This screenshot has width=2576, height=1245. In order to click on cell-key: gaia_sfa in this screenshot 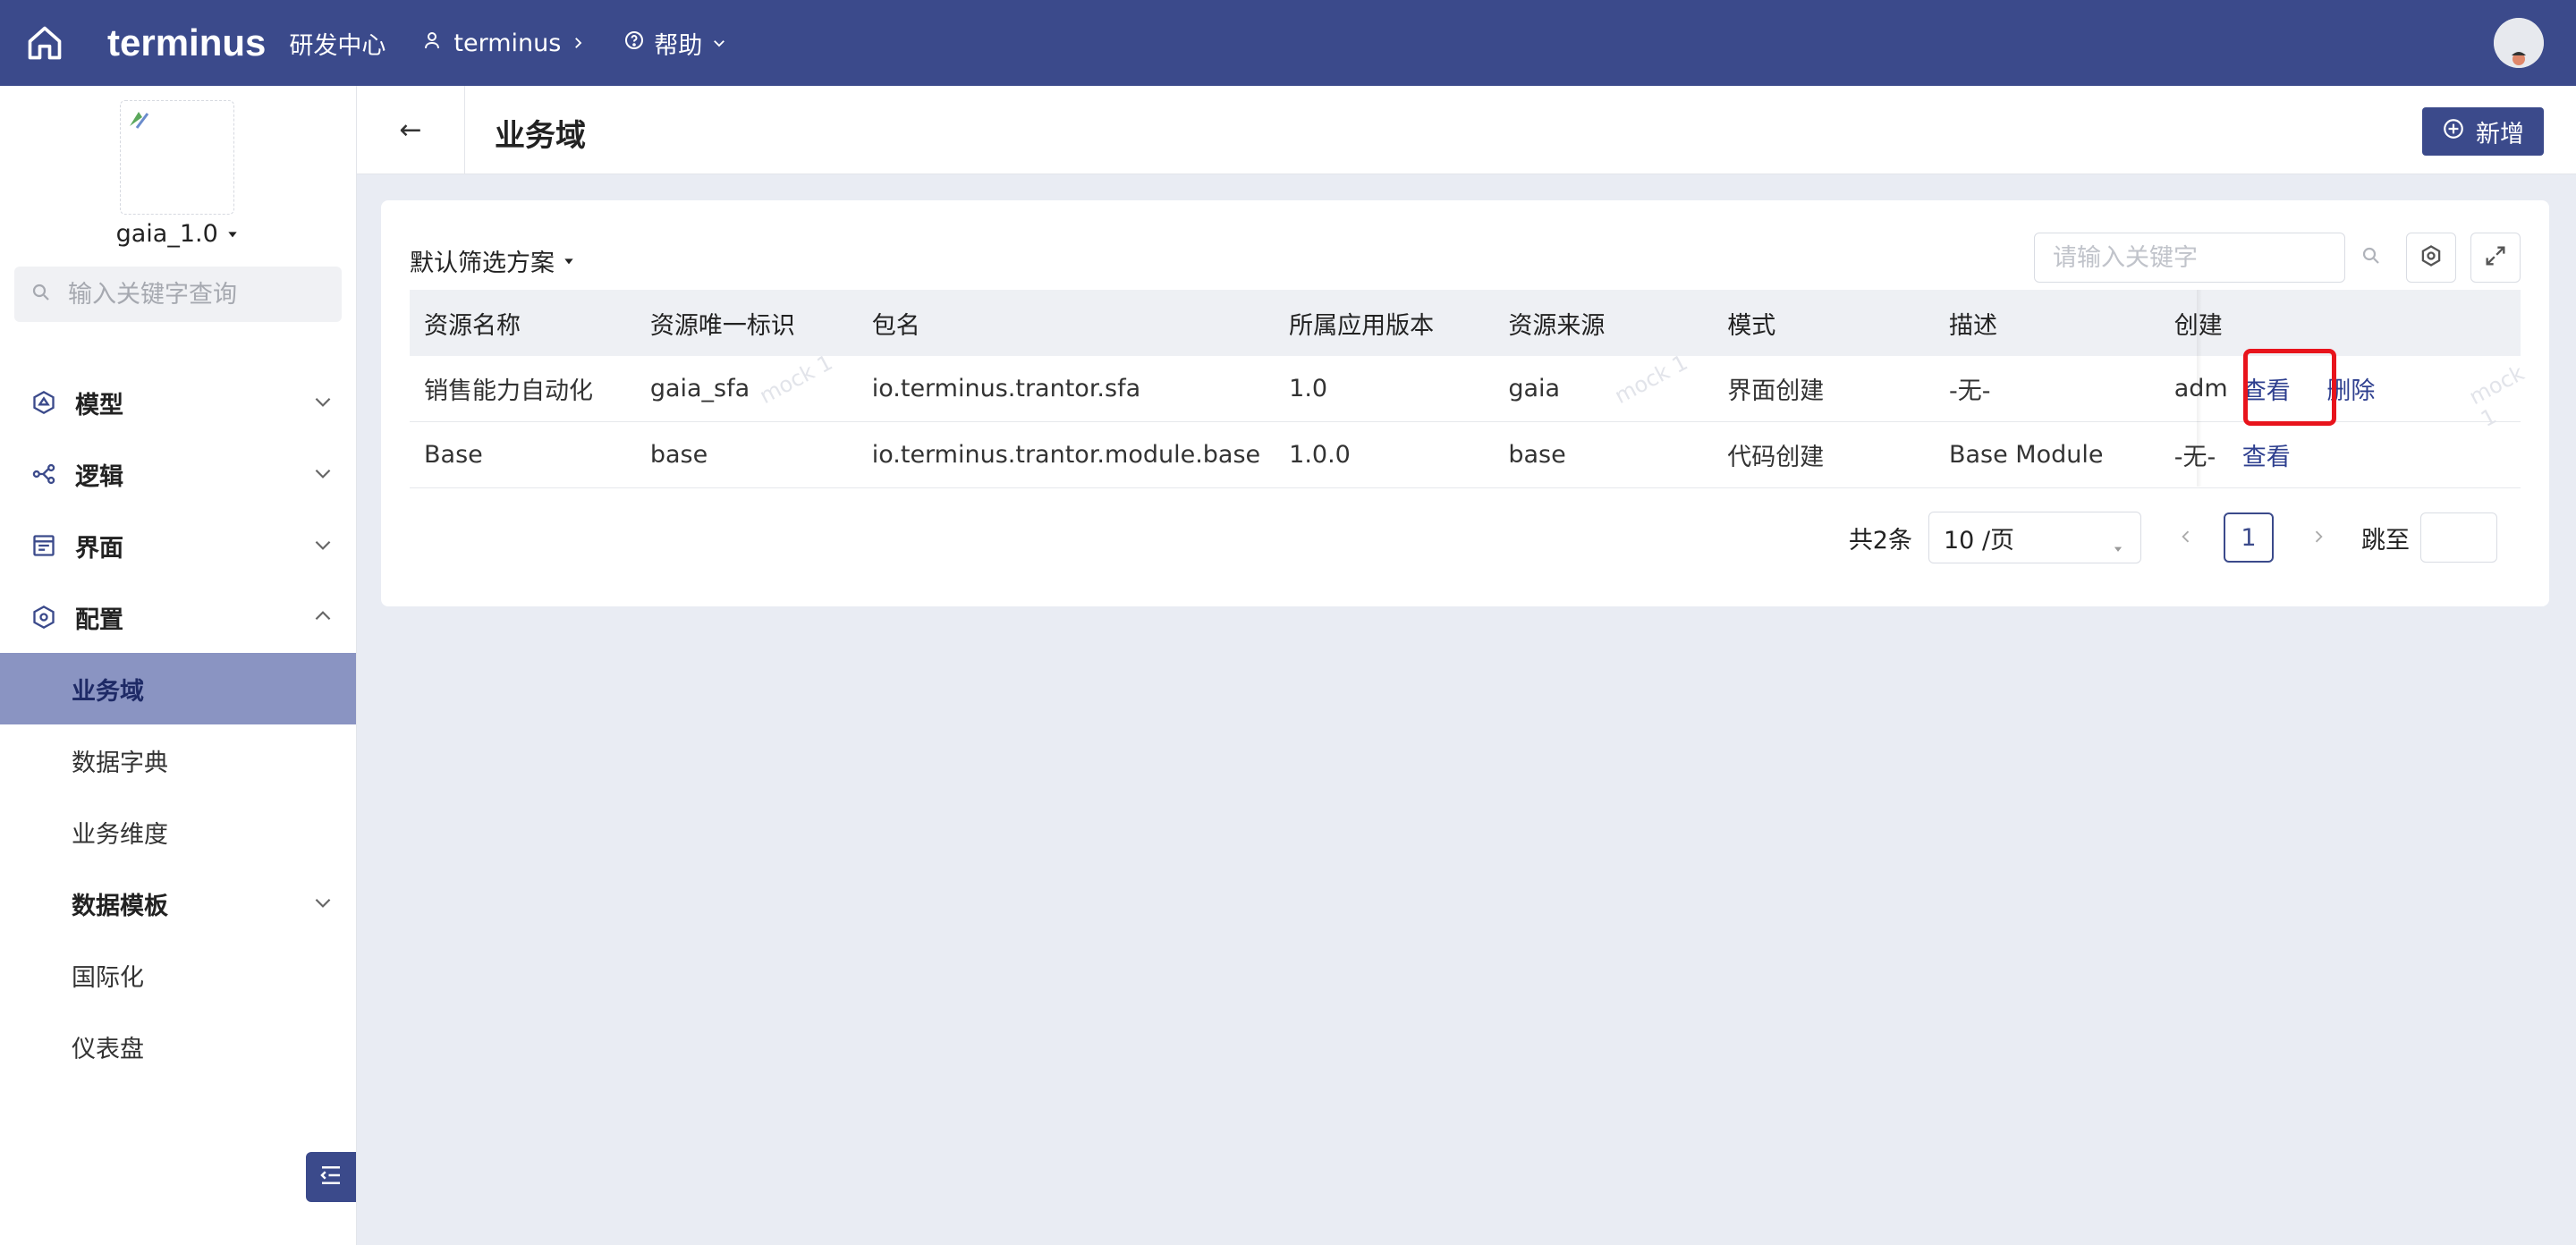, I will do `click(746, 389)`.